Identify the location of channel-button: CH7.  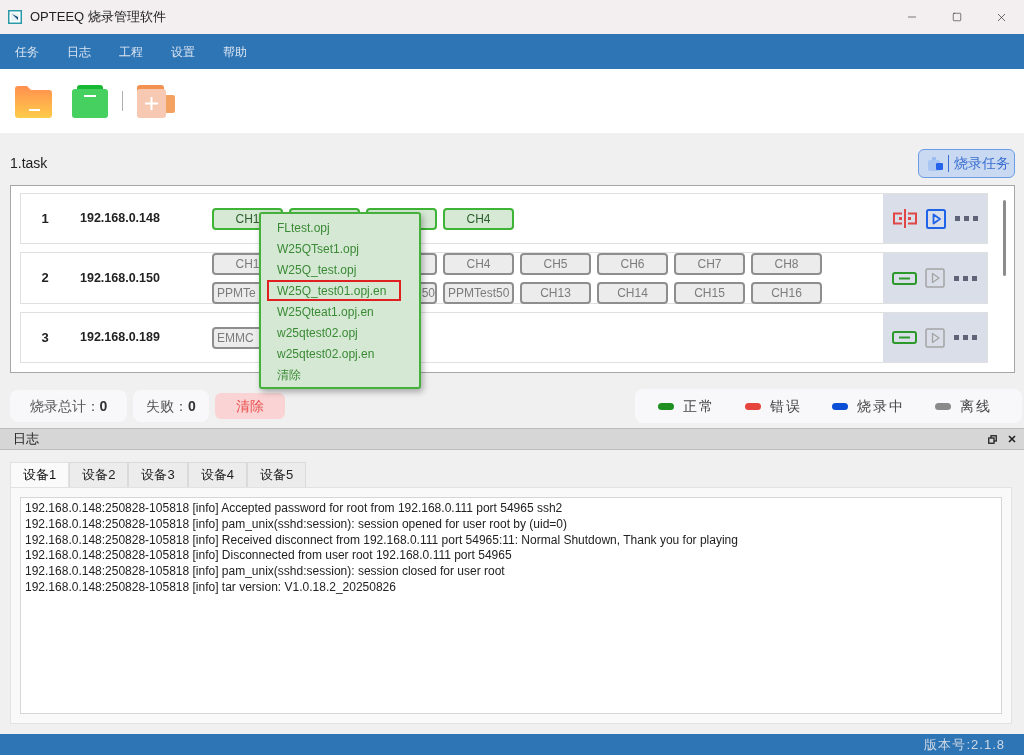
(709, 263).